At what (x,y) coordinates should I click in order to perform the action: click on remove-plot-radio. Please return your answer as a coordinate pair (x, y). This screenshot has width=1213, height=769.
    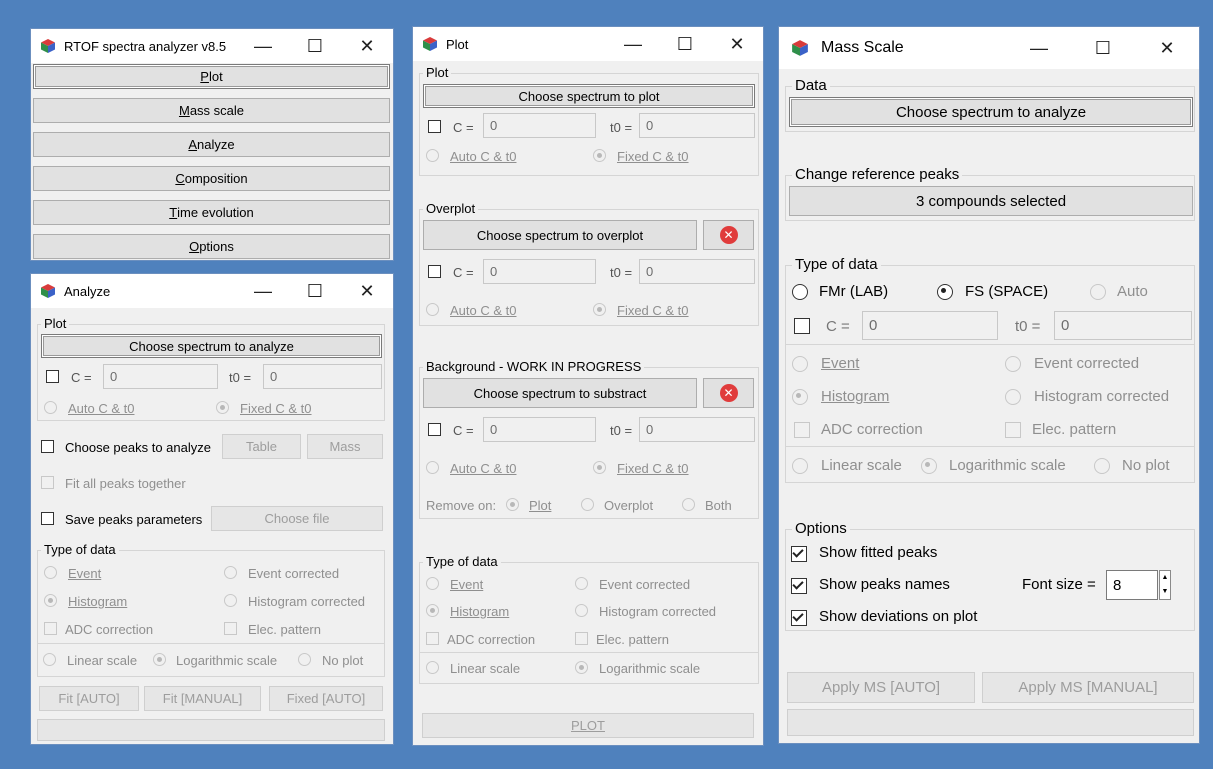
    Looking at the image, I should click on (512, 504).